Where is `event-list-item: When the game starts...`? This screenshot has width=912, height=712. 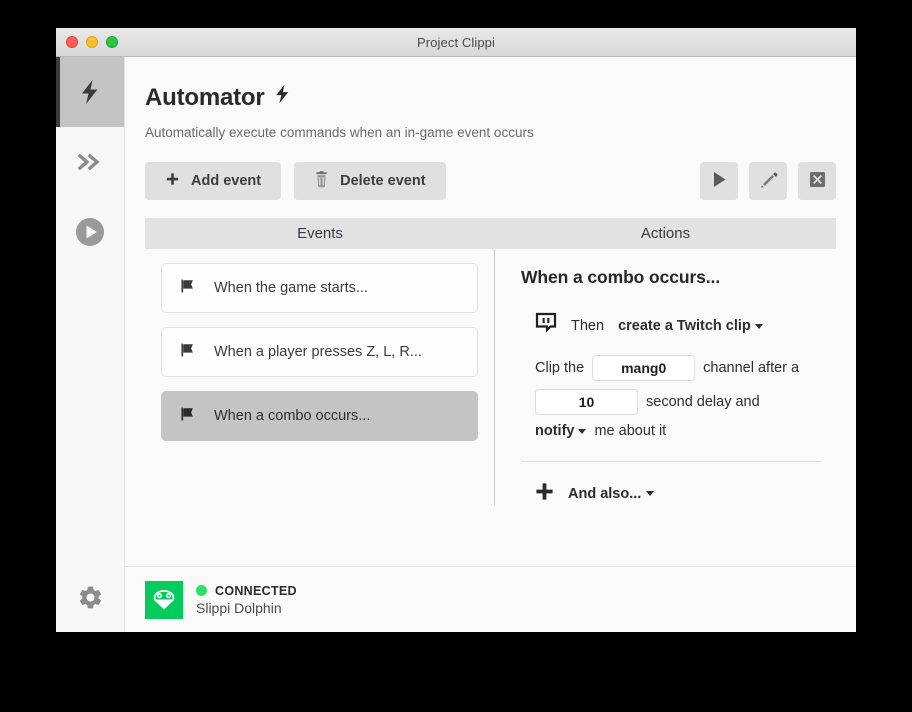
event-list-item: When the game starts... is located at coordinates (319, 288).